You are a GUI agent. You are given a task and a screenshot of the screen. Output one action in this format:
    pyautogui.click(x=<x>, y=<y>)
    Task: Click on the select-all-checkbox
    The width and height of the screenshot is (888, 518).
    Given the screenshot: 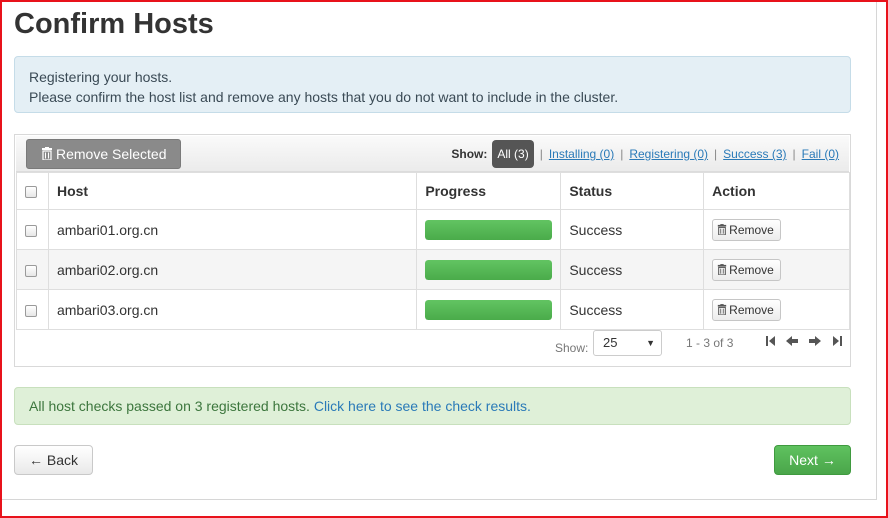 What is the action you would take?
    pyautogui.click(x=31, y=192)
    